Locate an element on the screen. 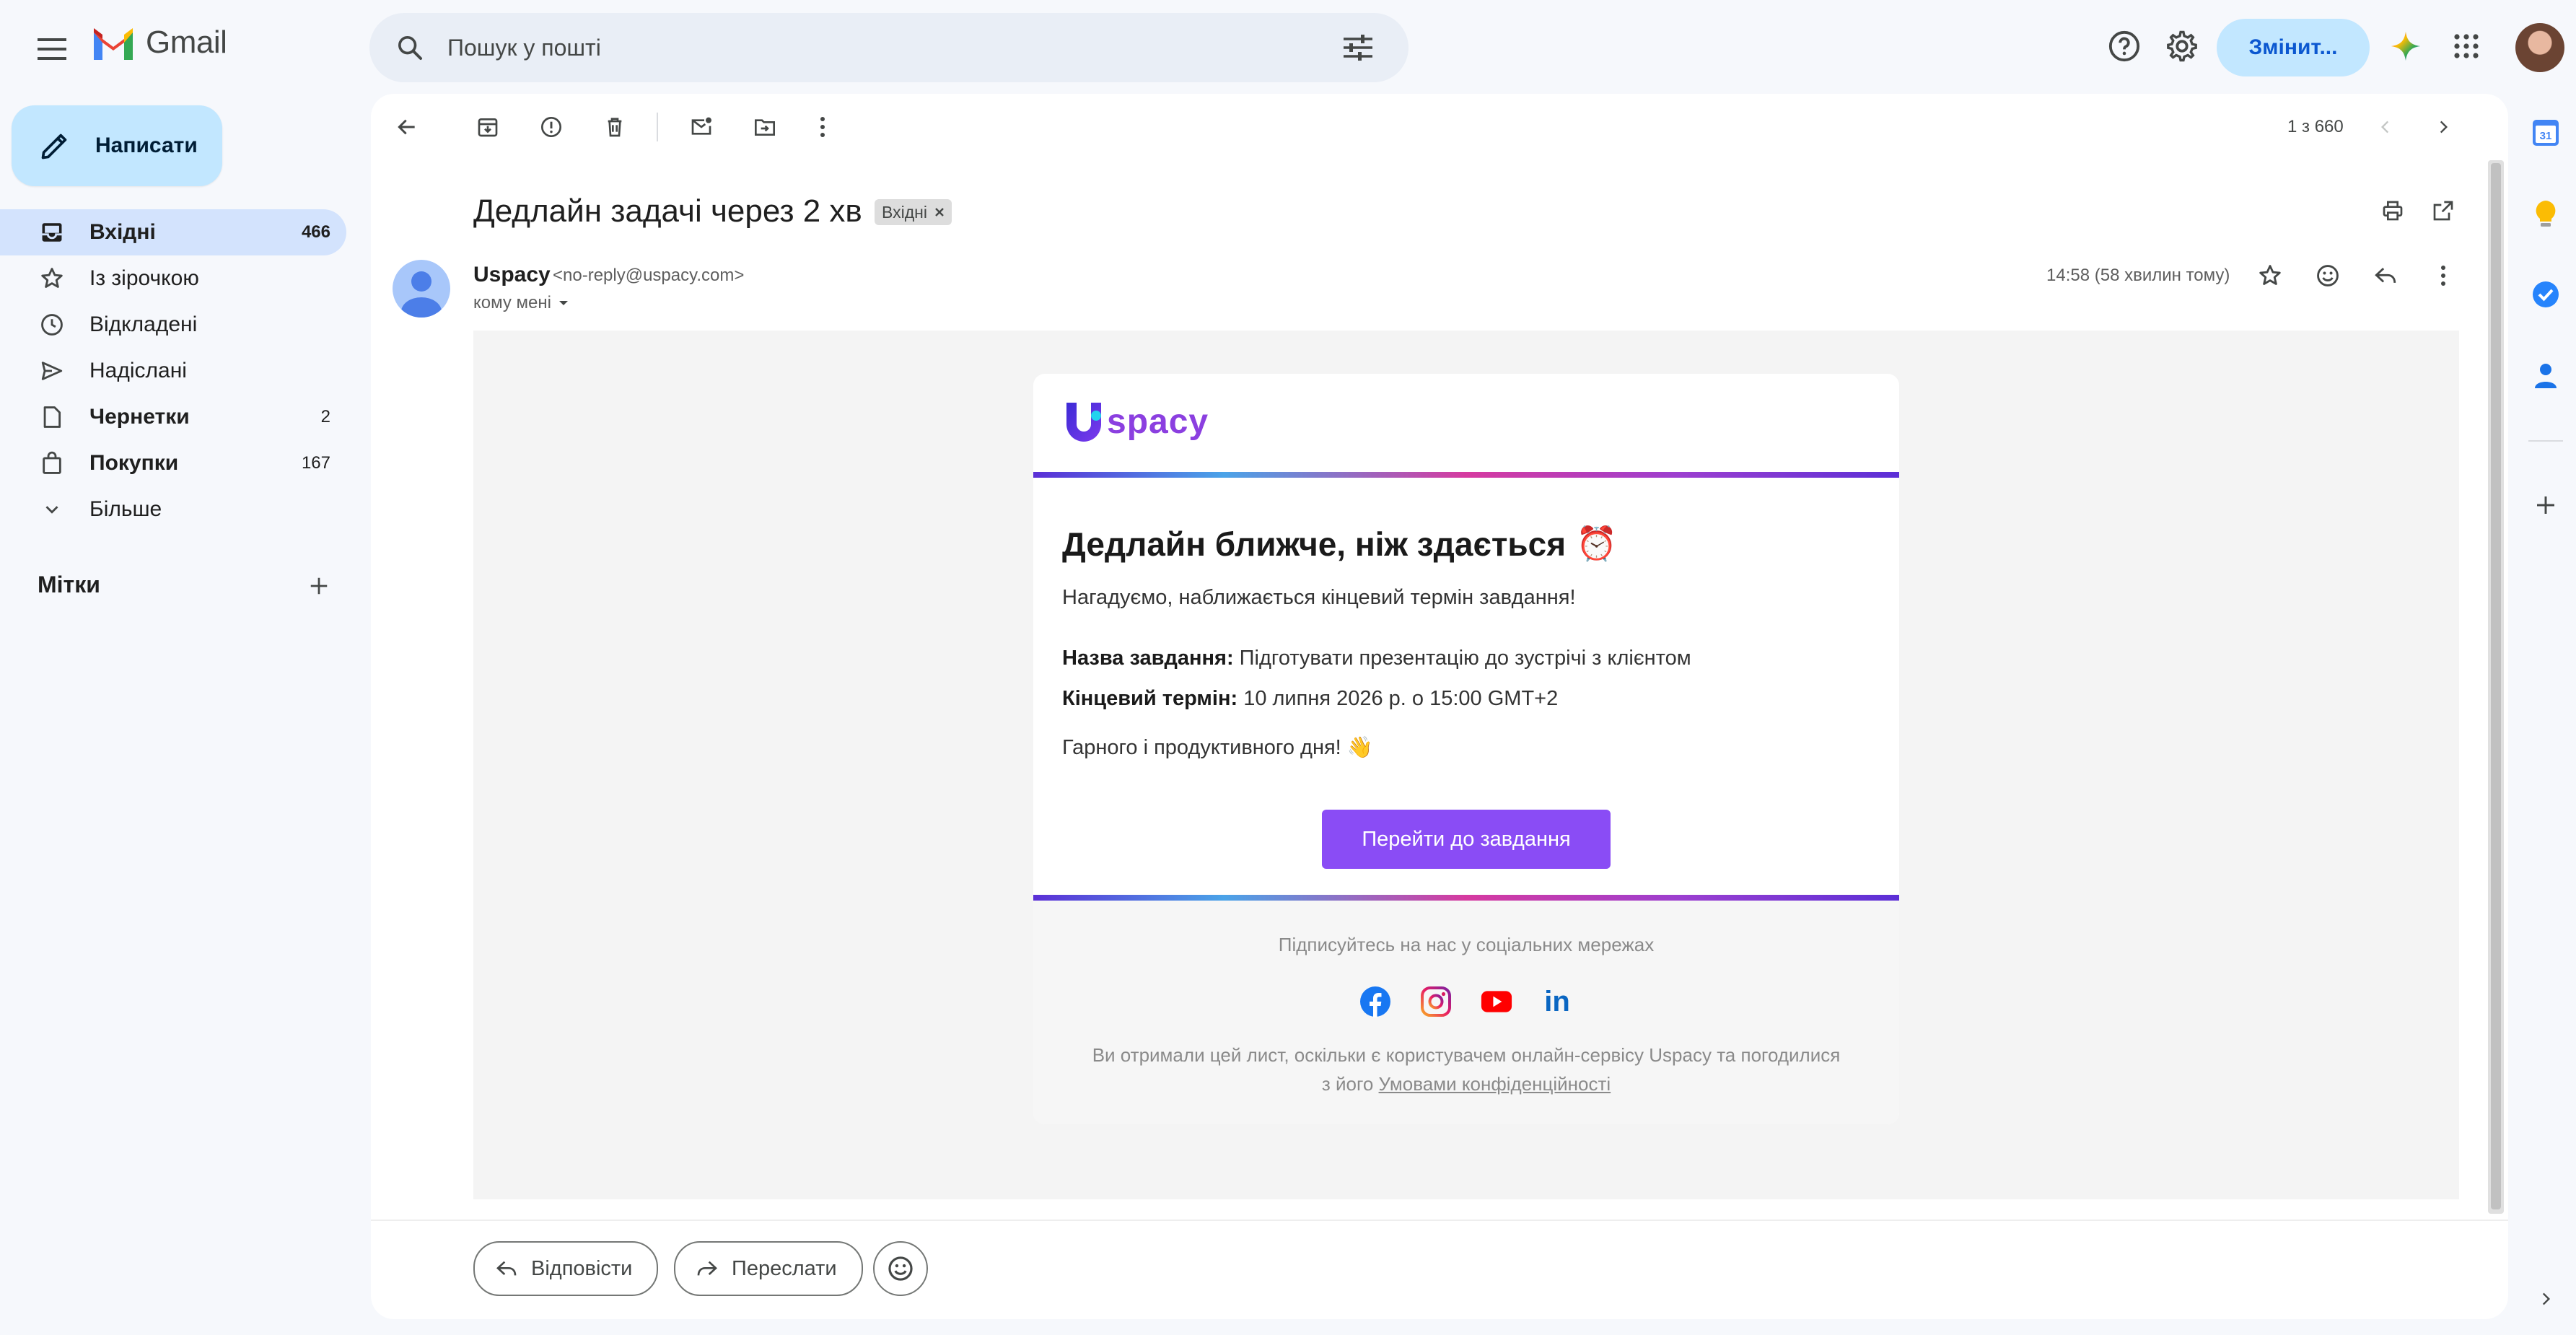  inbox-tag: Вхідні is located at coordinates (913, 212).